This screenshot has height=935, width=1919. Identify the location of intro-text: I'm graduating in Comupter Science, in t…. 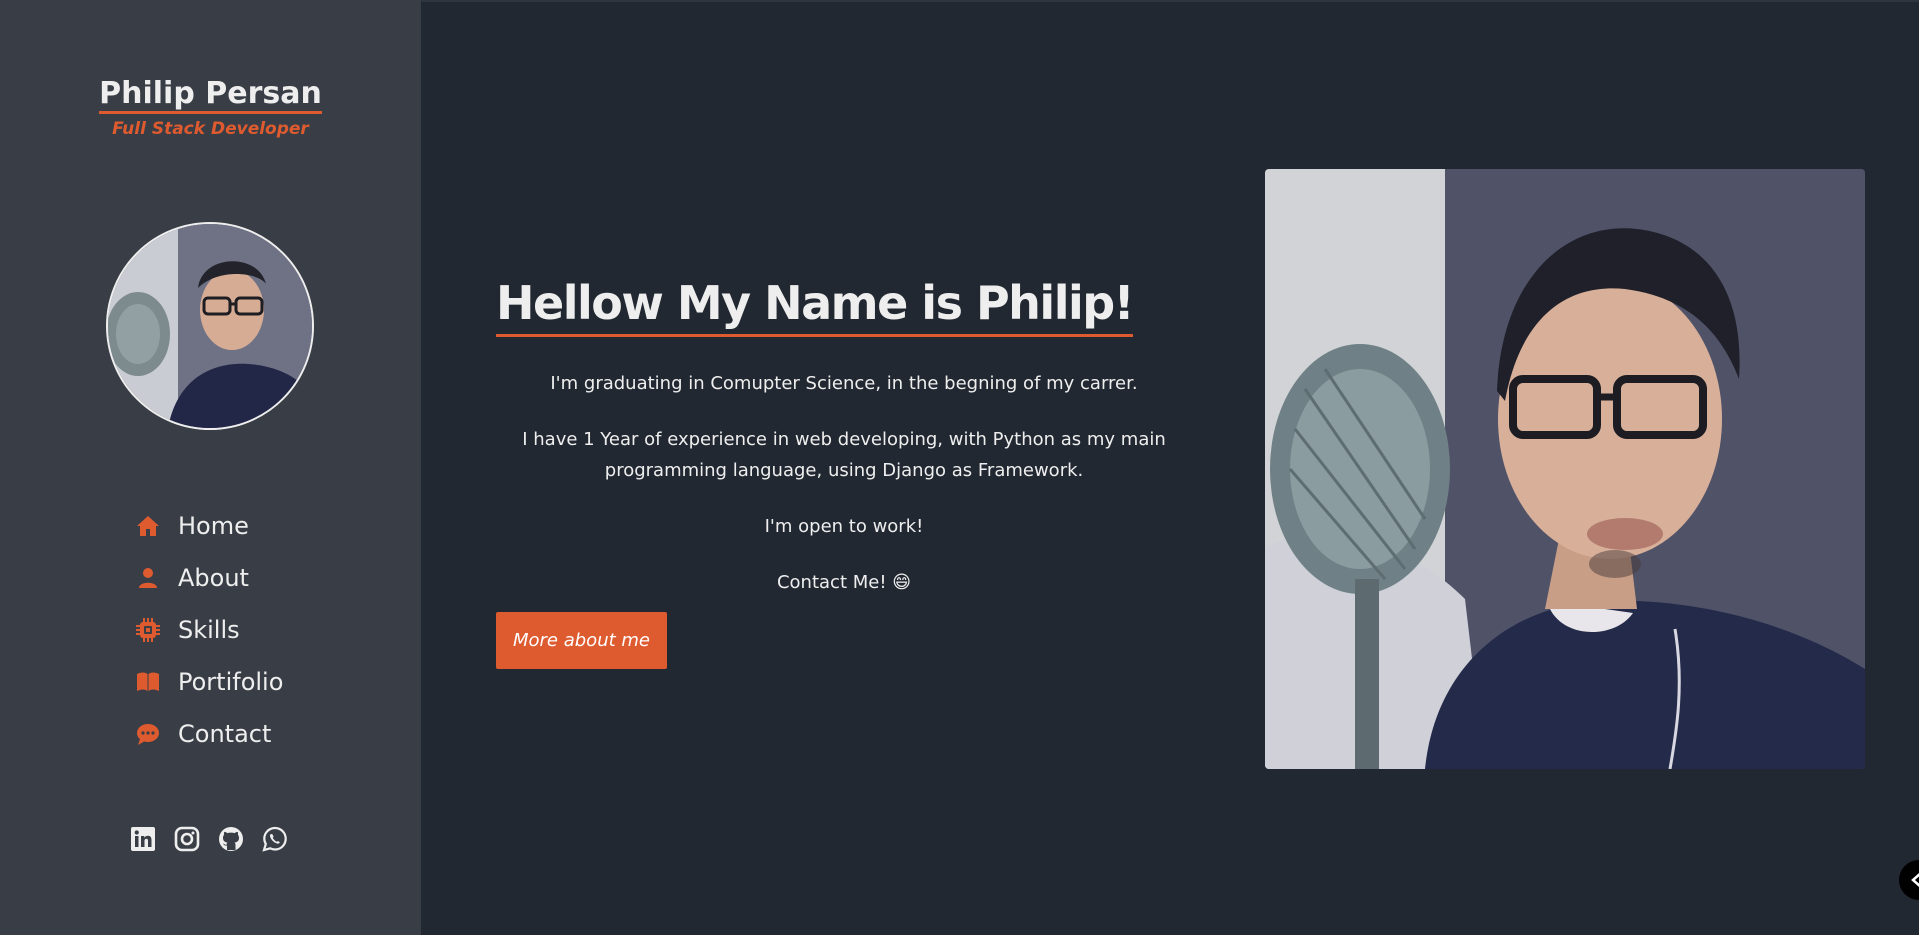
(844, 495).